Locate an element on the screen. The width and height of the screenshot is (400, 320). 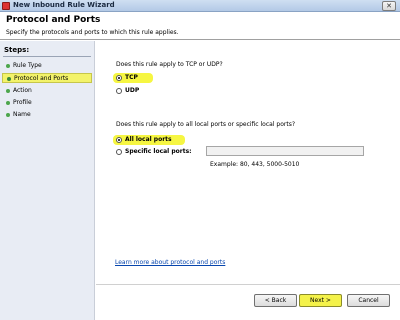
local-ports-input is located at coordinates (285, 151).